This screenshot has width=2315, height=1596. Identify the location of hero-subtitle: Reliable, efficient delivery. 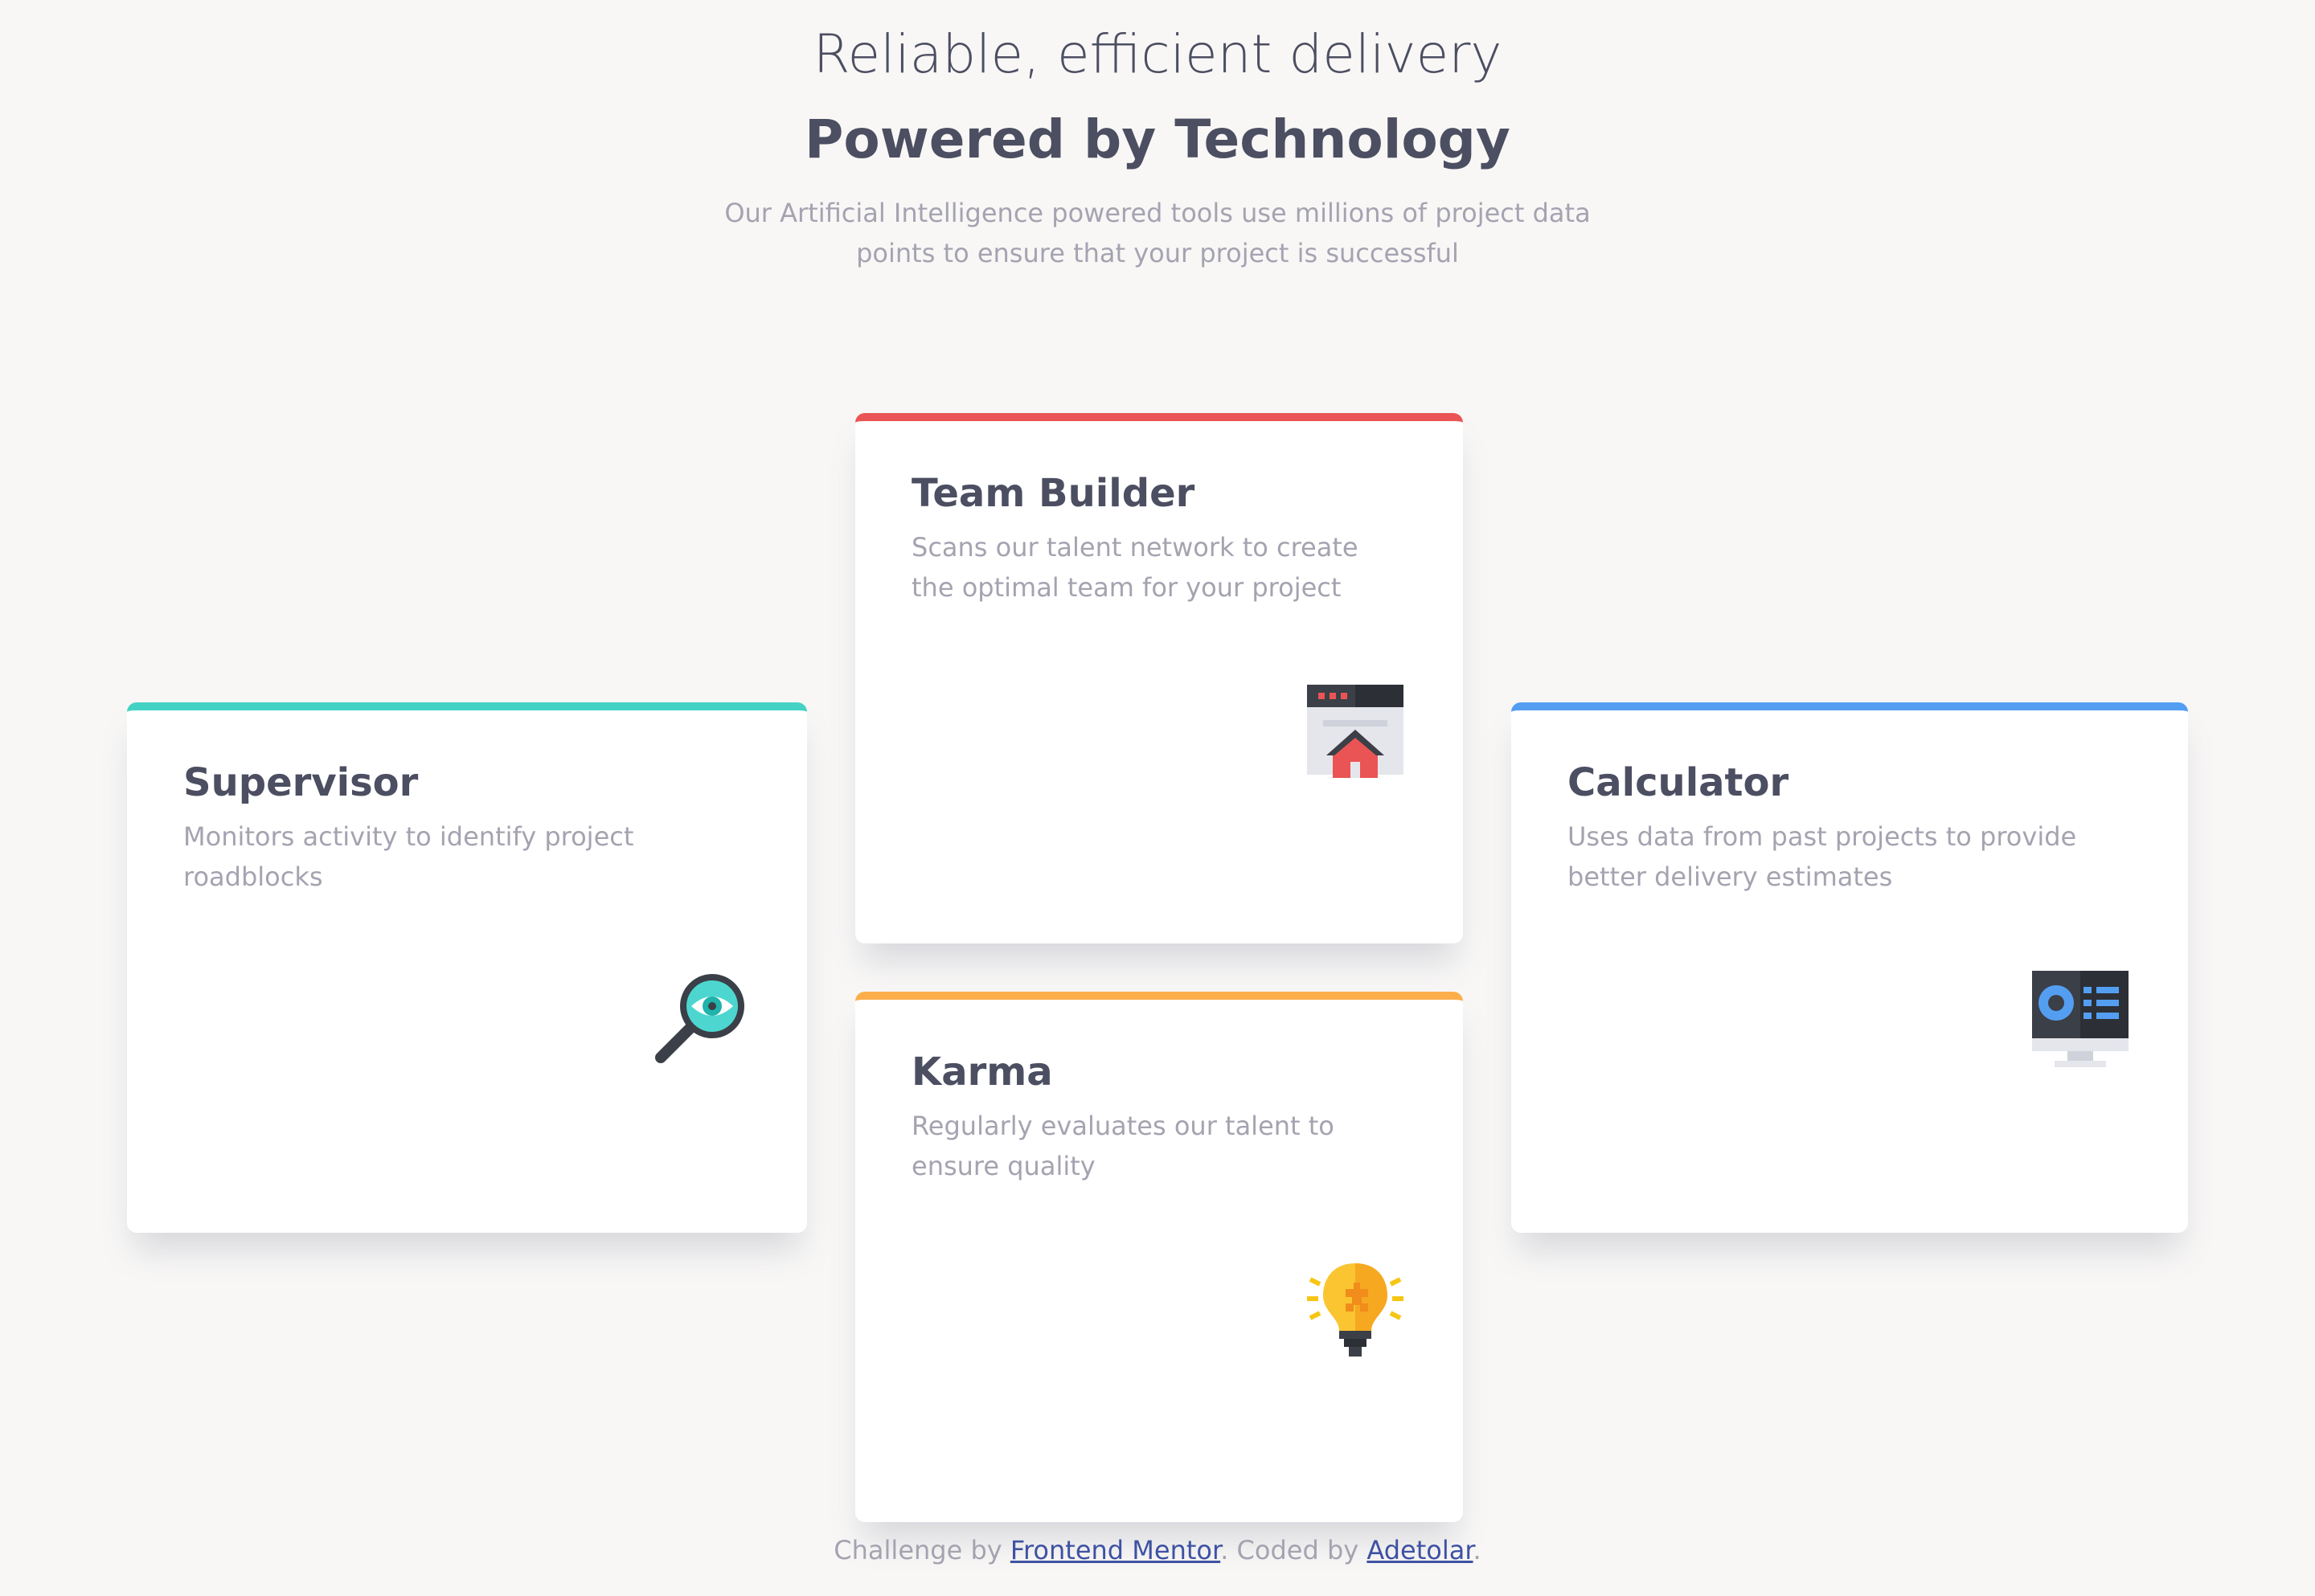
(1157, 54).